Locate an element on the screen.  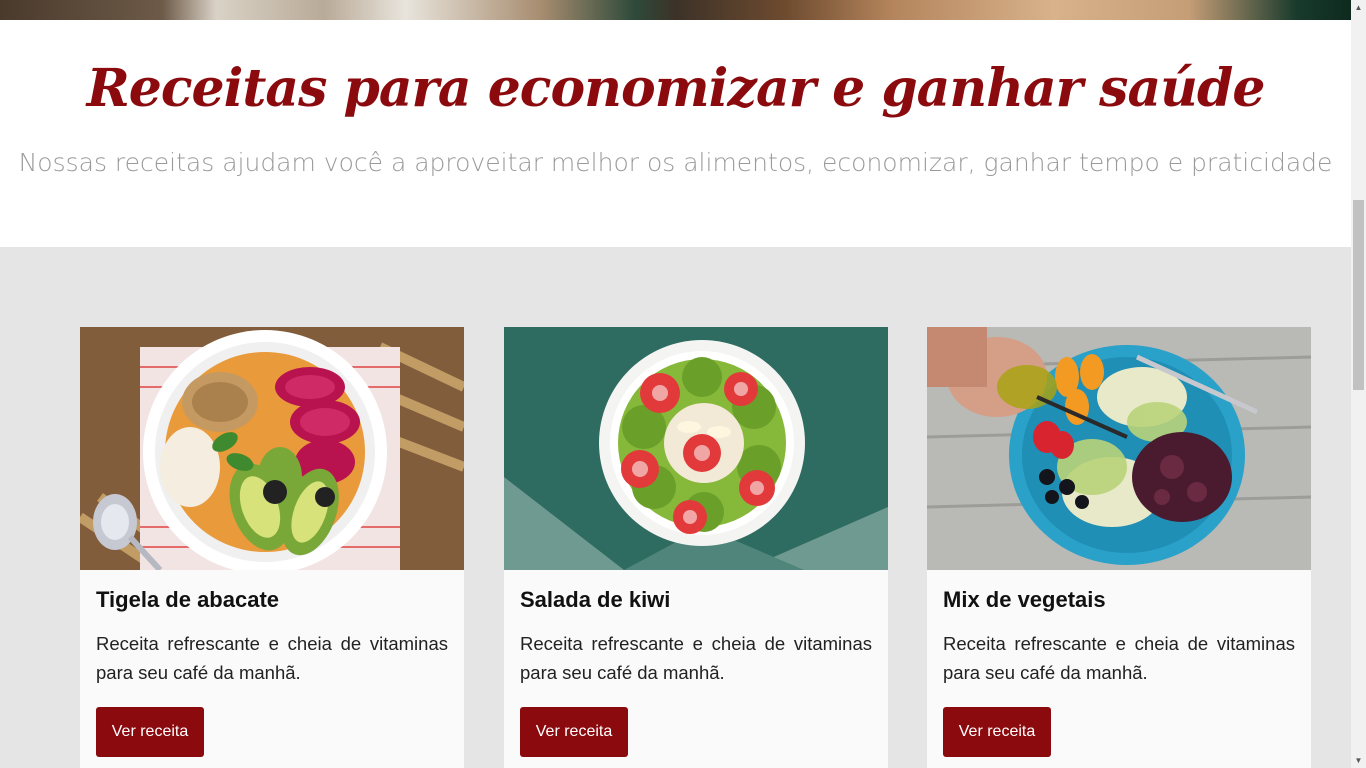
scroll-down-arrow-icon: ▼ is located at coordinates (1358, 760).